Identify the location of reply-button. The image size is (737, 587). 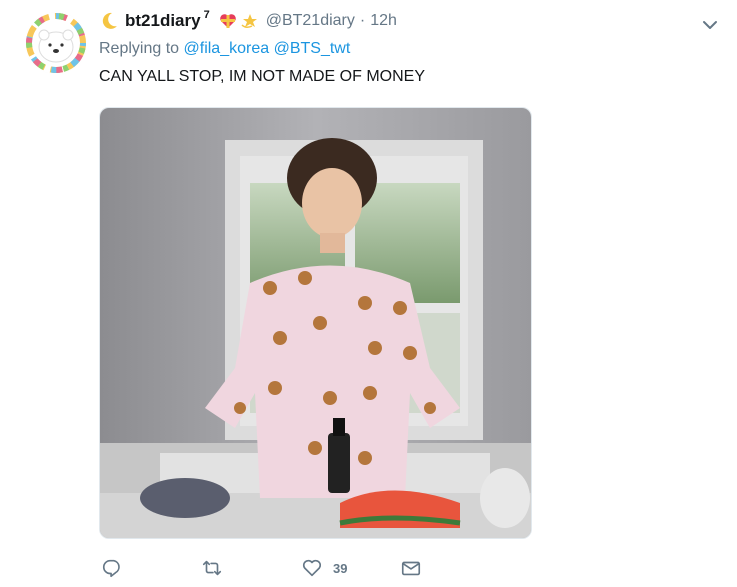
(112, 568).